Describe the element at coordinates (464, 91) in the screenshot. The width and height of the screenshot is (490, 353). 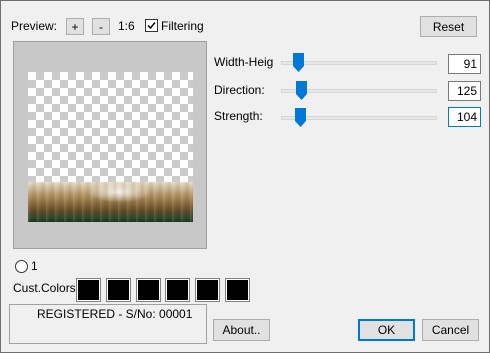
I see `direction-value-field: 125` at that location.